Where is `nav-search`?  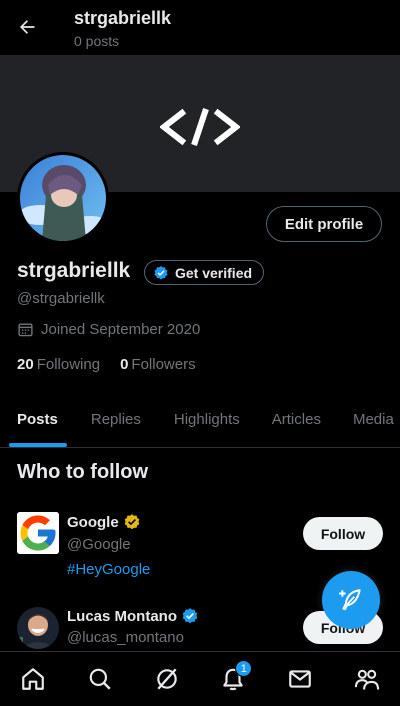 nav-search is located at coordinates (100, 679).